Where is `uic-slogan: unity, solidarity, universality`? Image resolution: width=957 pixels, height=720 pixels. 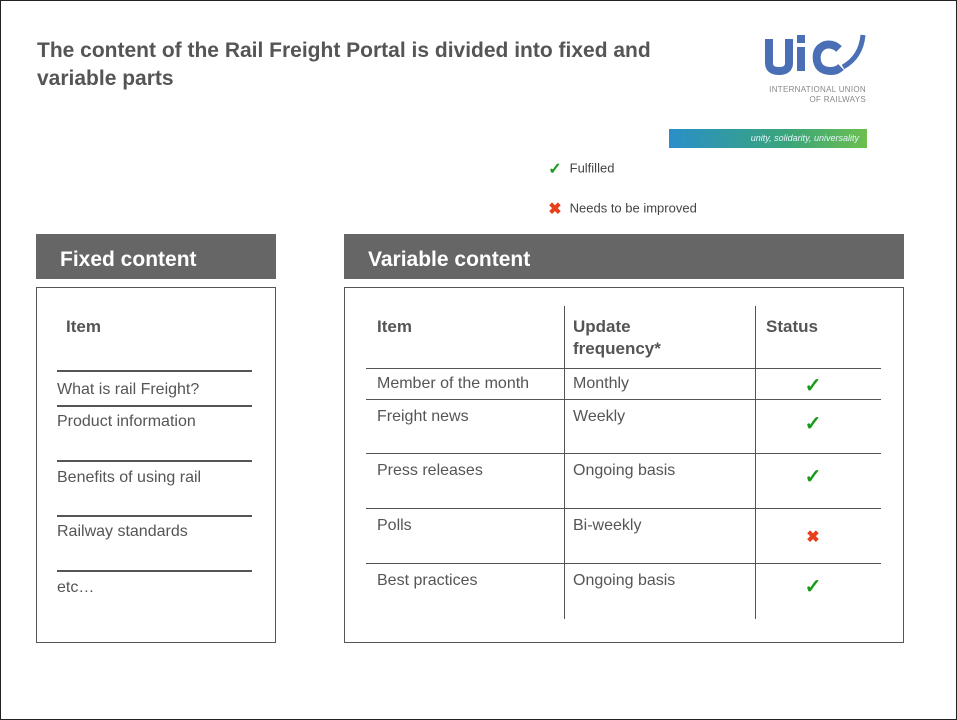 uic-slogan: unity, solidarity, universality is located at coordinates (768, 138).